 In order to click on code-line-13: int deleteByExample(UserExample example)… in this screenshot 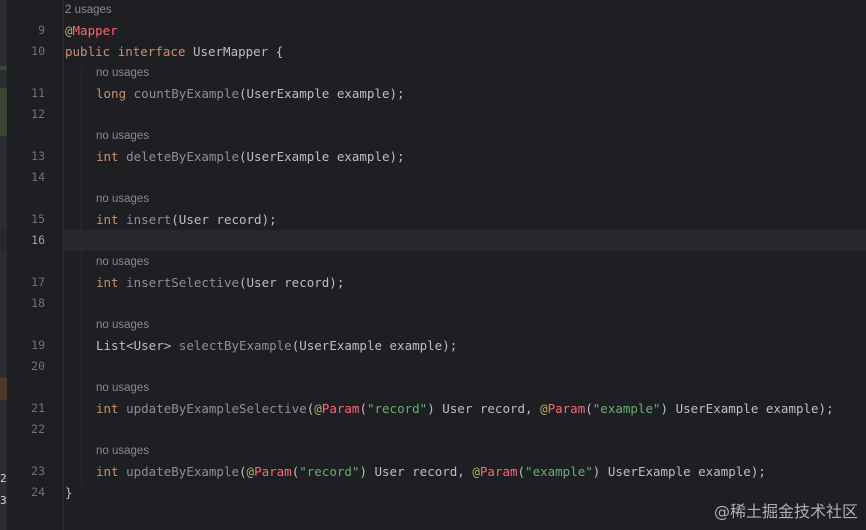, I will do `click(250, 156)`.